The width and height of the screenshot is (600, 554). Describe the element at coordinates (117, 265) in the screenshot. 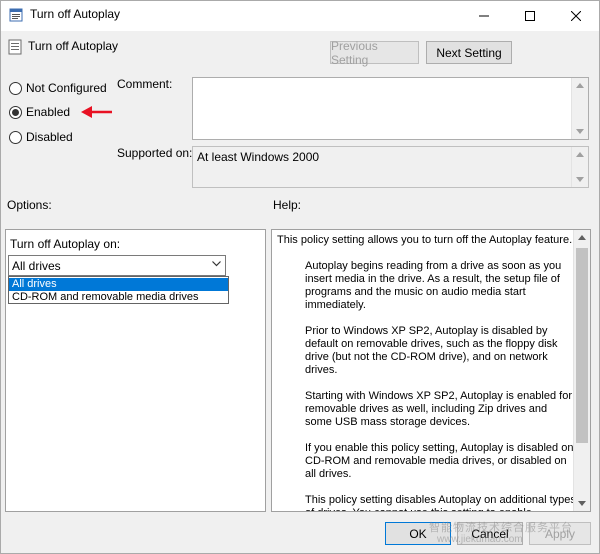

I see `drive-select: All drives` at that location.